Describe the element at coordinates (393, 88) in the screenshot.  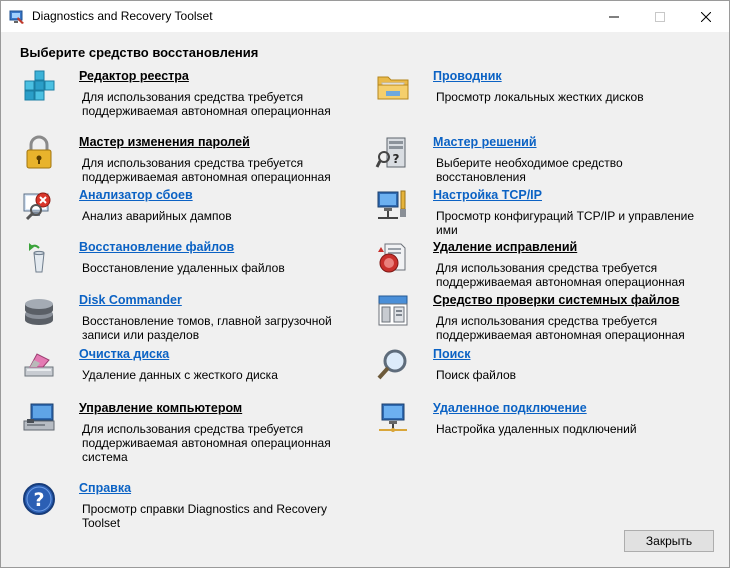
I see `folder-icon` at that location.